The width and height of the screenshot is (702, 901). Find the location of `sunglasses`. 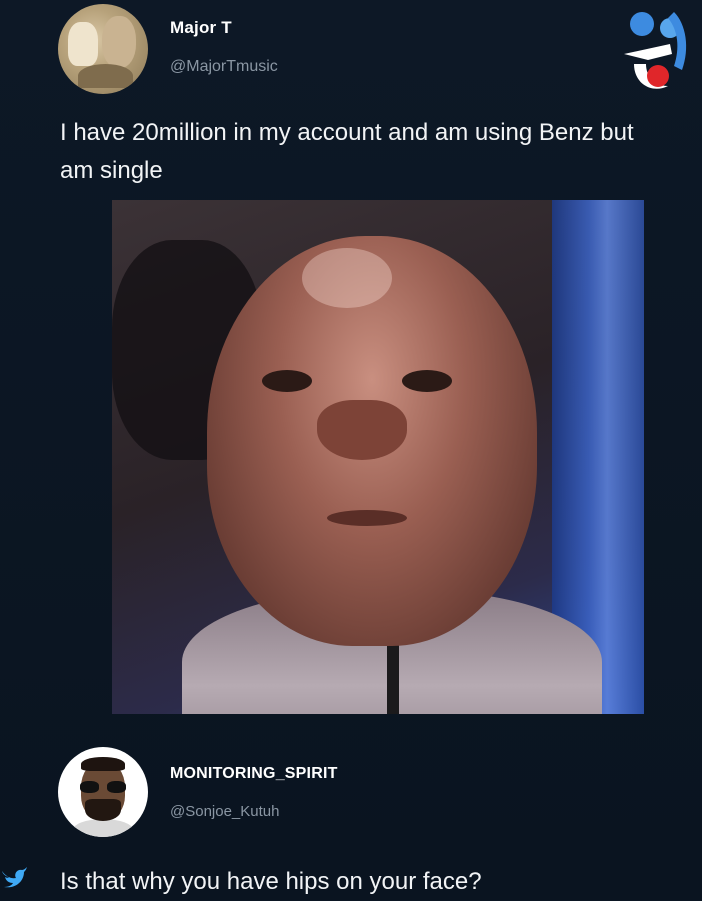

sunglasses is located at coordinates (103, 787).